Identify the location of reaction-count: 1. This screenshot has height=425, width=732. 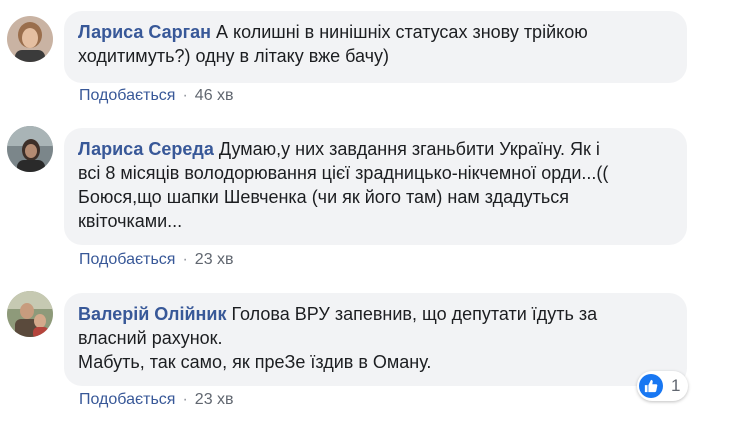
(676, 385).